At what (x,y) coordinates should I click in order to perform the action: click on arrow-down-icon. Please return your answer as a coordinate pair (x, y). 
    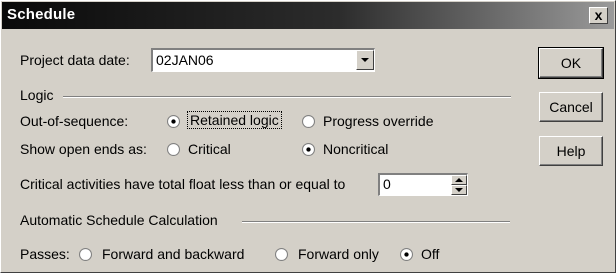
    Looking at the image, I should click on (459, 190).